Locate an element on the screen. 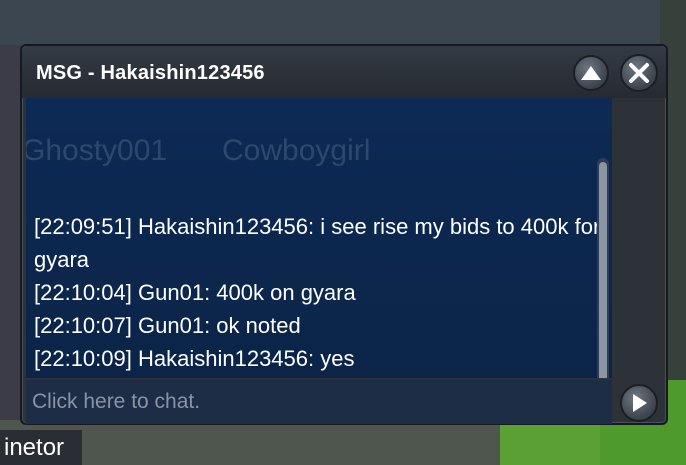 Image resolution: width=686 pixels, height=465 pixels. chat-message: [22:10:04] Gun01: 400k on gyara is located at coordinates (195, 292).